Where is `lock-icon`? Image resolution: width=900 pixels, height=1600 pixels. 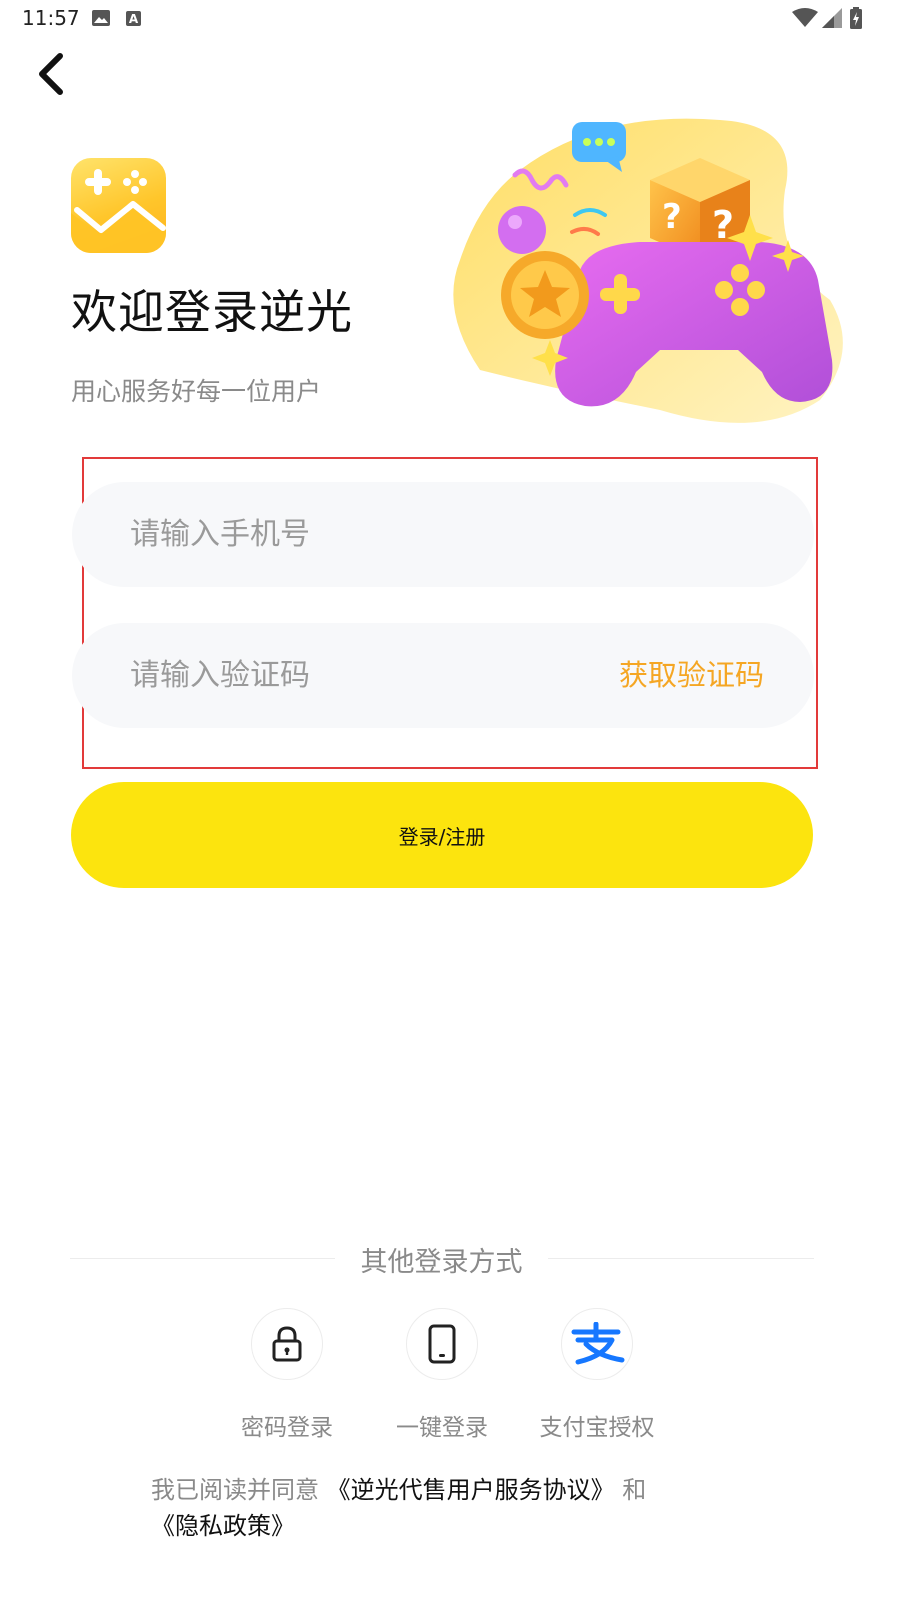
lock-icon is located at coordinates (287, 1344).